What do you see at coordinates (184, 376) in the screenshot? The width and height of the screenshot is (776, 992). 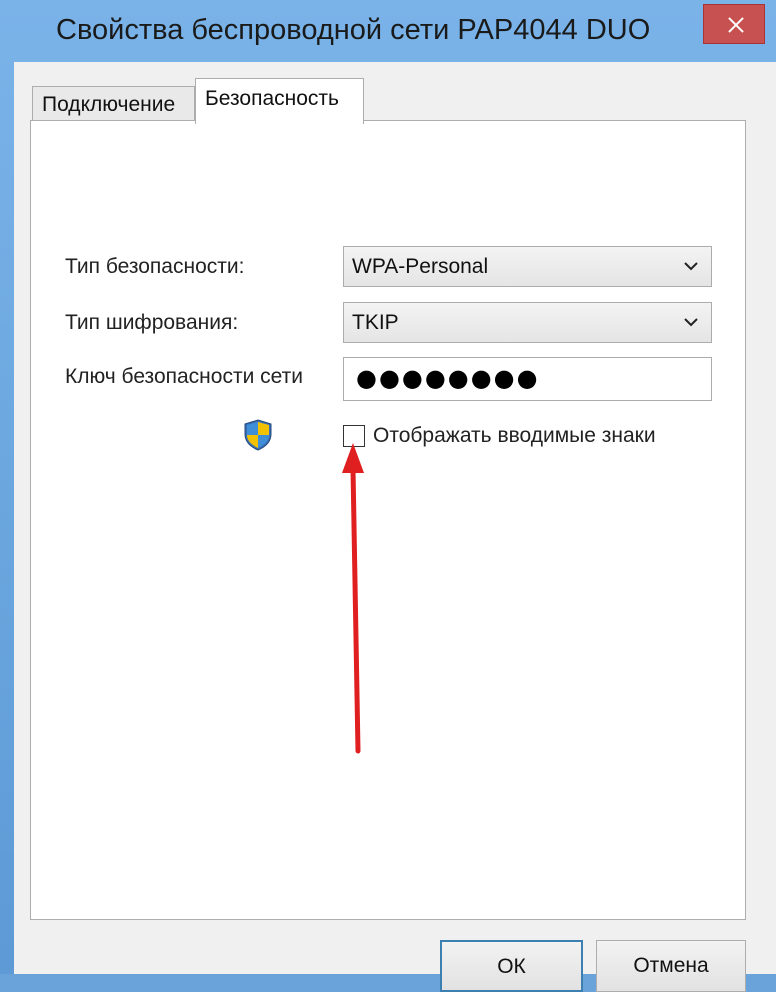 I see `network-key-label: Ключ безопасности сети` at bounding box center [184, 376].